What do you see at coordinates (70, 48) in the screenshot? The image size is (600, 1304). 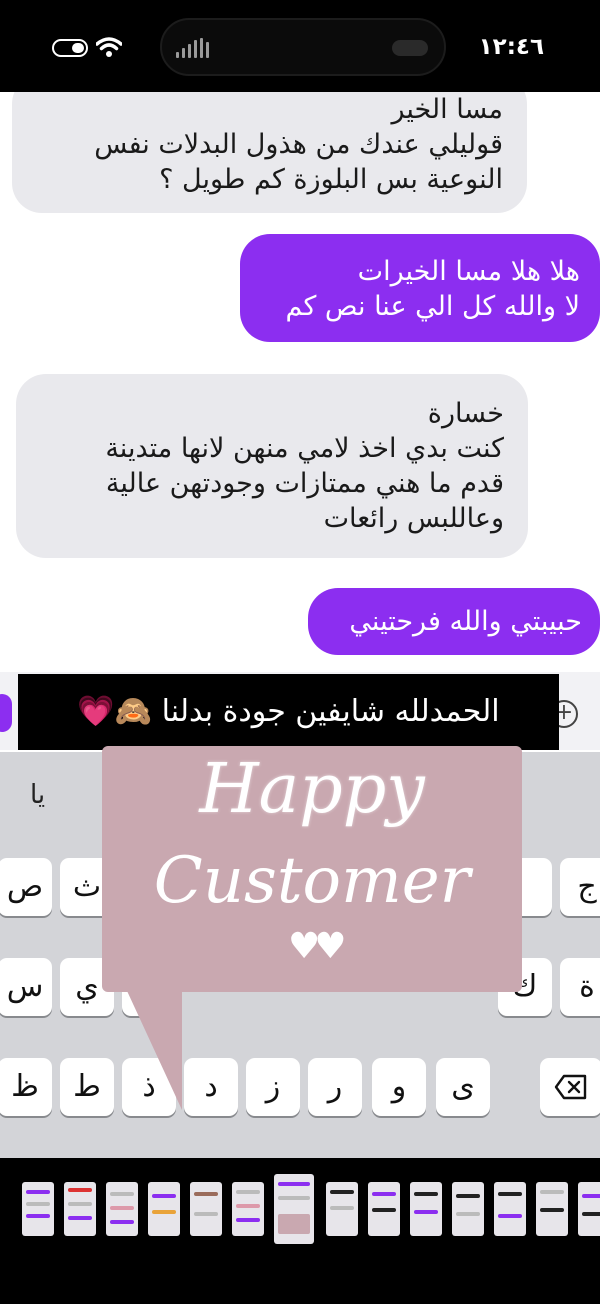 I see `battery-icon` at bounding box center [70, 48].